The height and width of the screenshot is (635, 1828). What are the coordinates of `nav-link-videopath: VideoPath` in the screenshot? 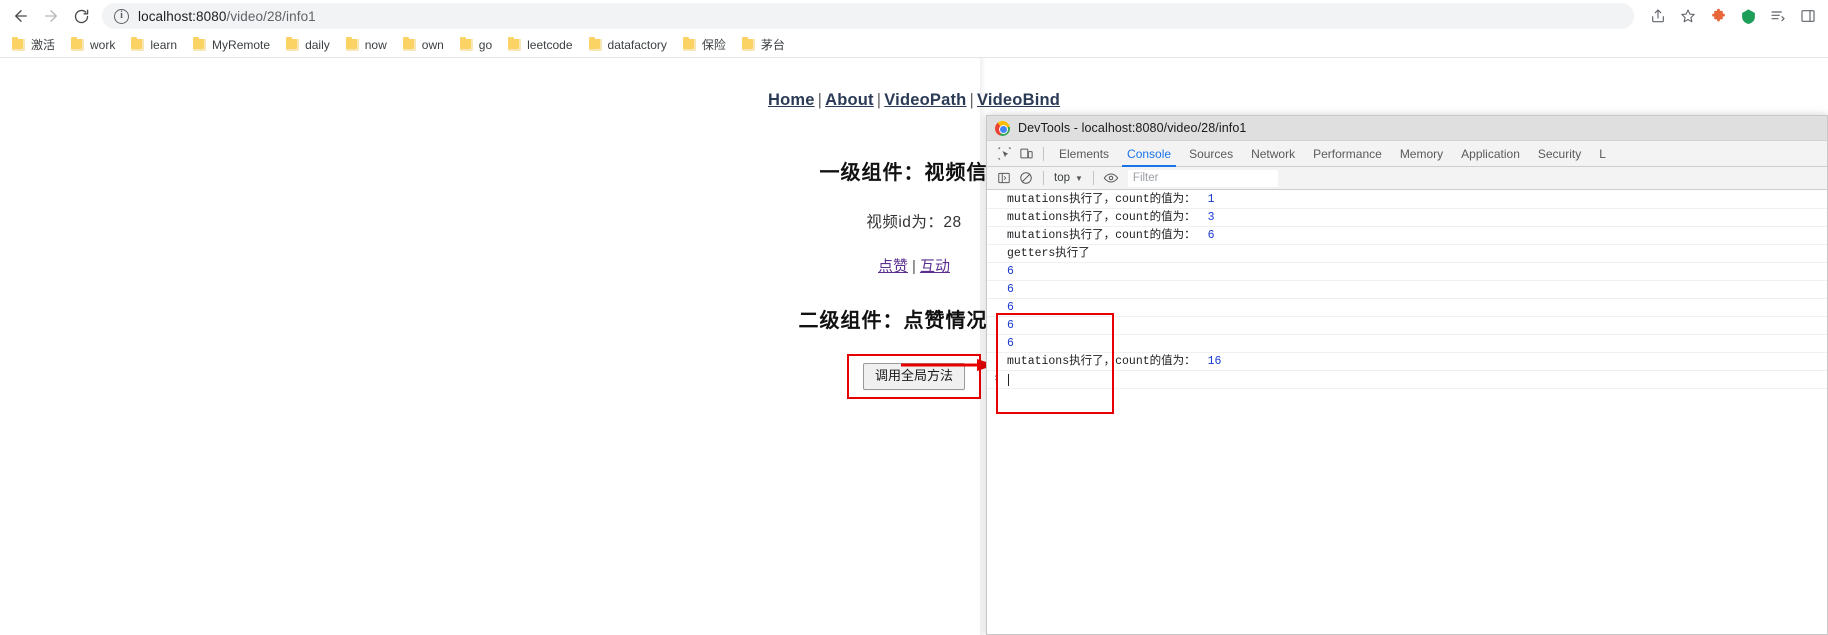 It's located at (925, 100).